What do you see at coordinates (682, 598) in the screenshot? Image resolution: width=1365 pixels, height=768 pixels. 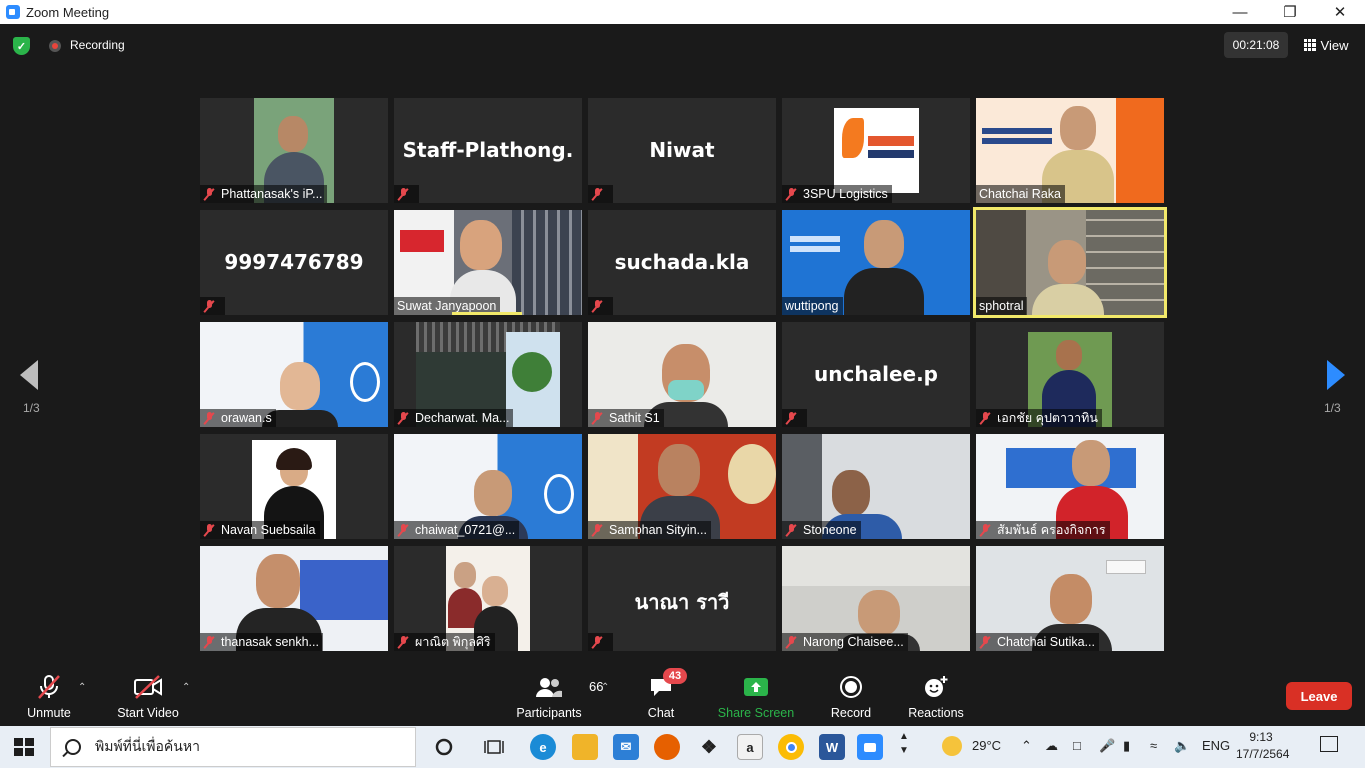 I see `participant-tile: นาณา ราวี` at bounding box center [682, 598].